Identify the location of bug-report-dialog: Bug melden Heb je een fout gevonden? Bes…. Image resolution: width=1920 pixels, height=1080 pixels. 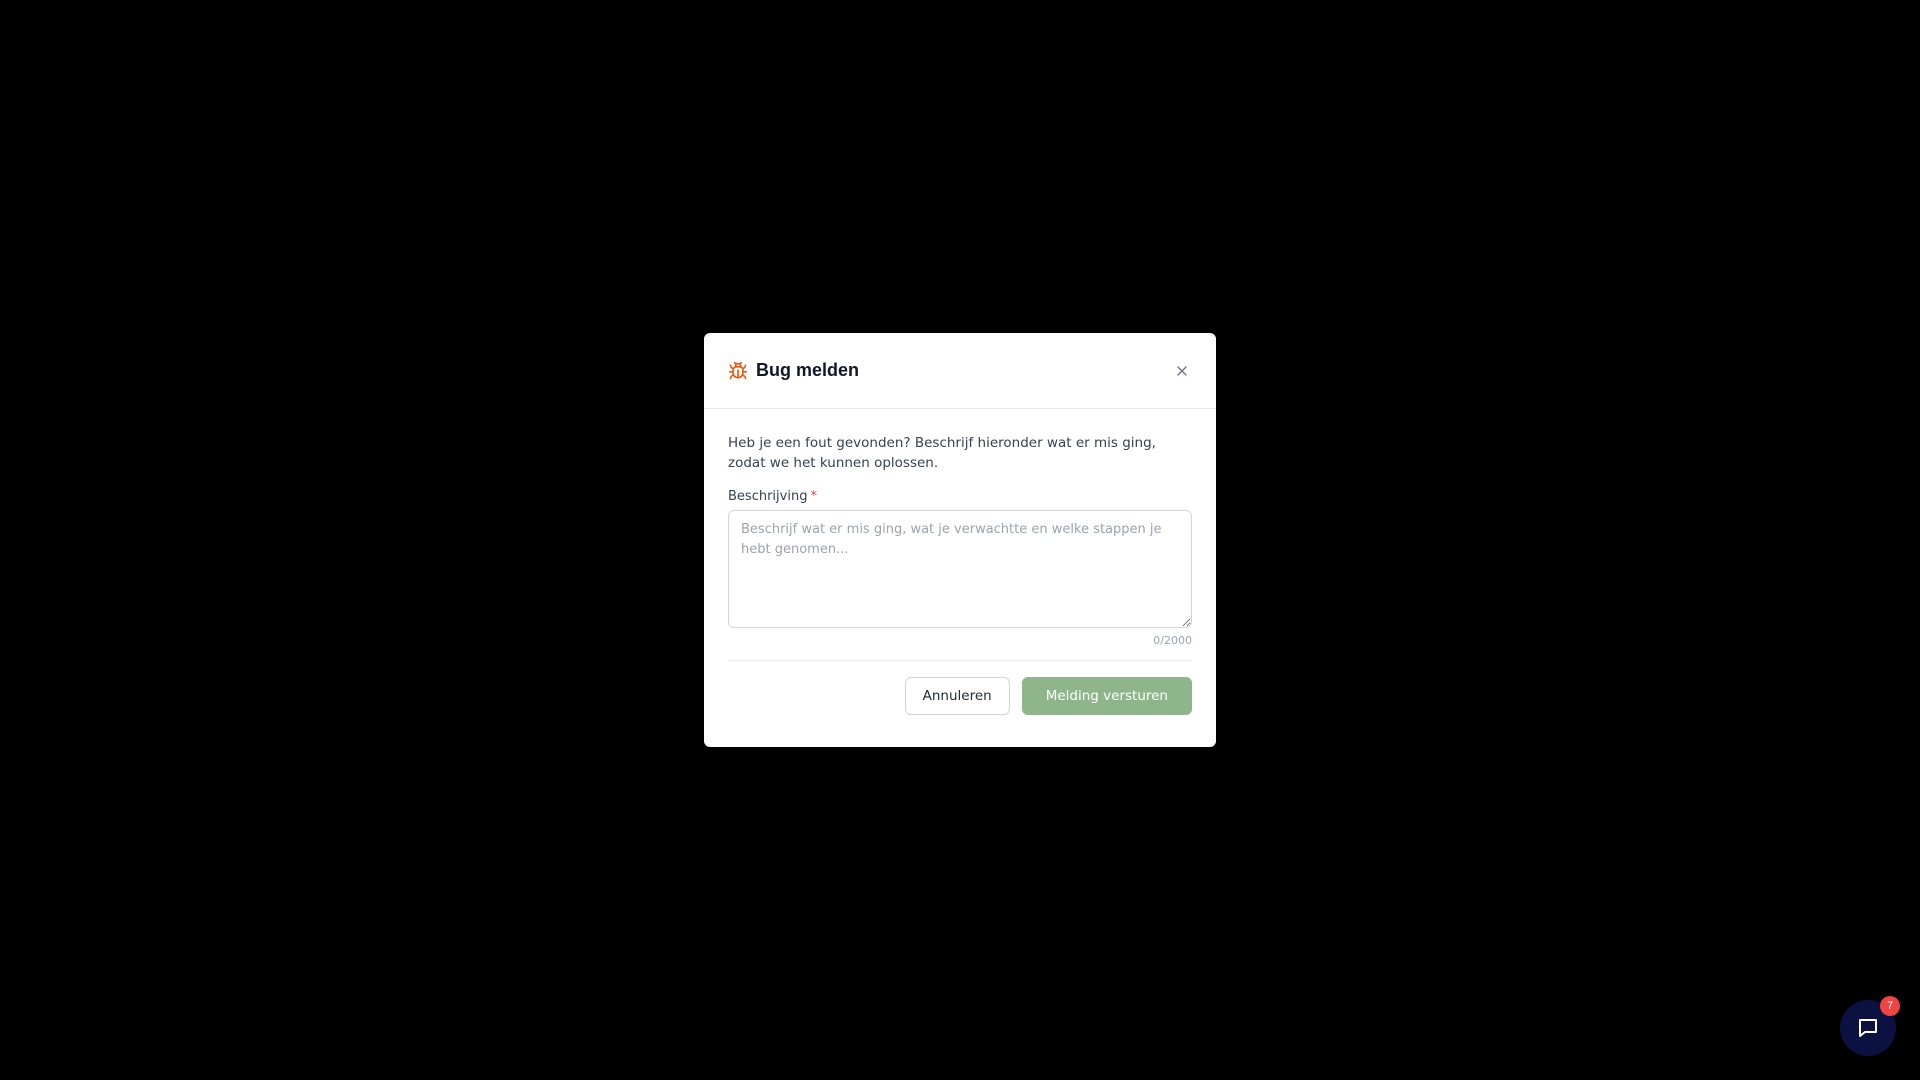
(960, 540).